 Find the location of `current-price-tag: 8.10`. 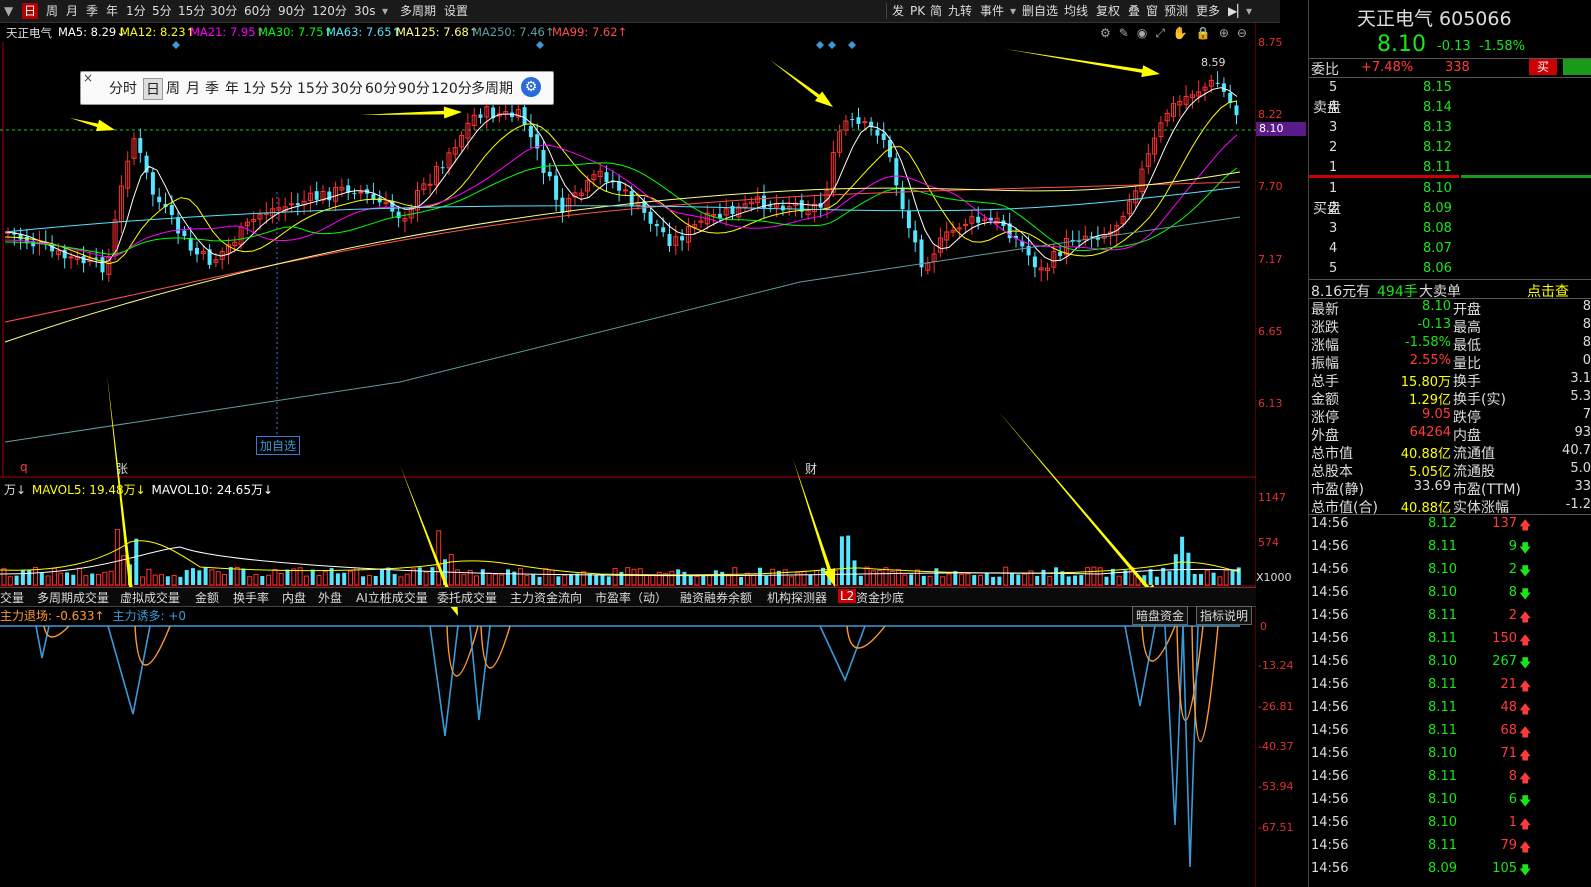

current-price-tag: 8.10 is located at coordinates (1281, 129).